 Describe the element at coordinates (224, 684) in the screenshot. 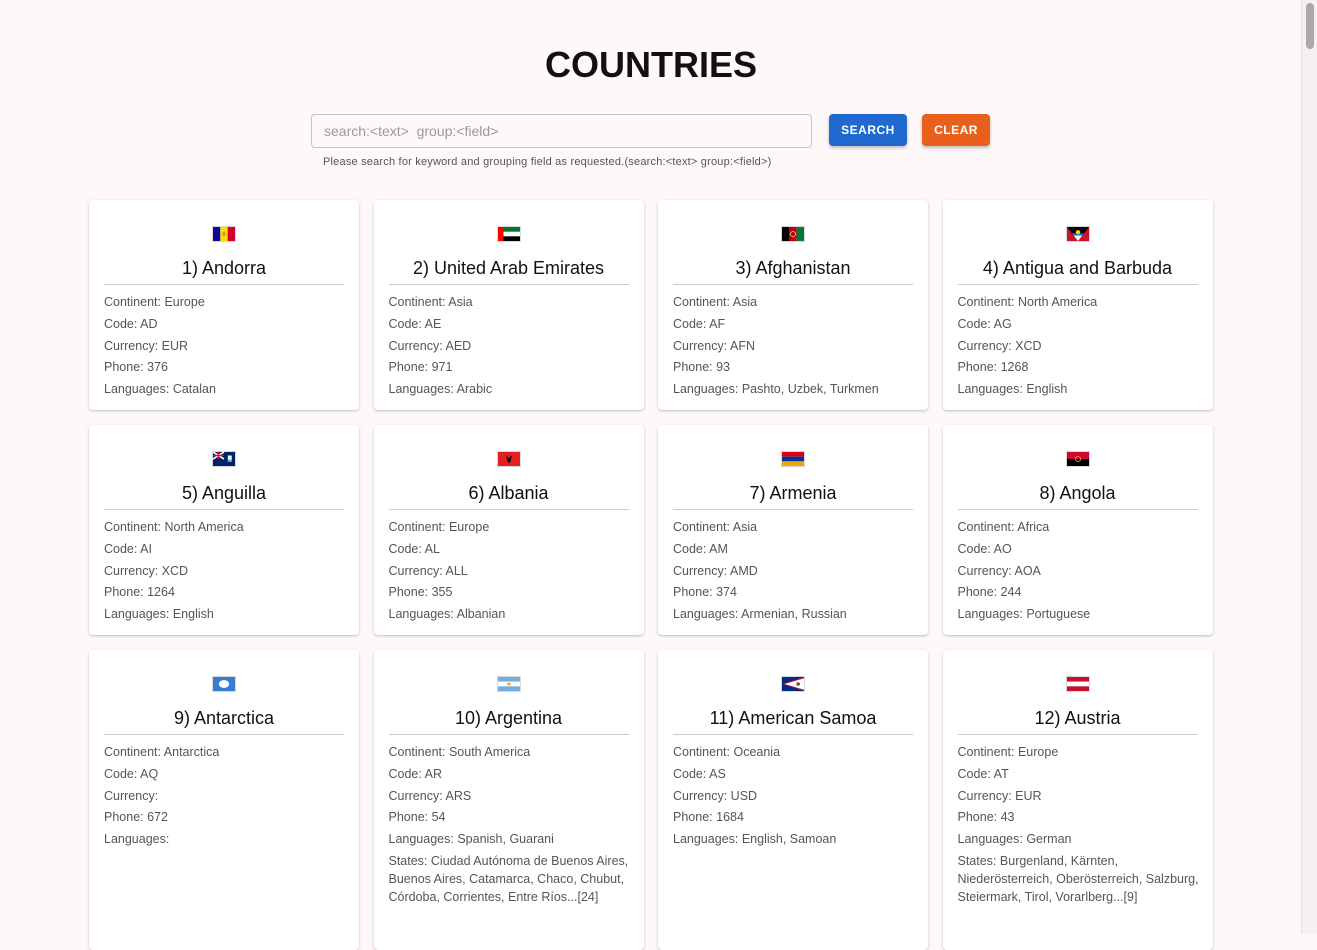

I see `antarctica-flag-icon` at that location.